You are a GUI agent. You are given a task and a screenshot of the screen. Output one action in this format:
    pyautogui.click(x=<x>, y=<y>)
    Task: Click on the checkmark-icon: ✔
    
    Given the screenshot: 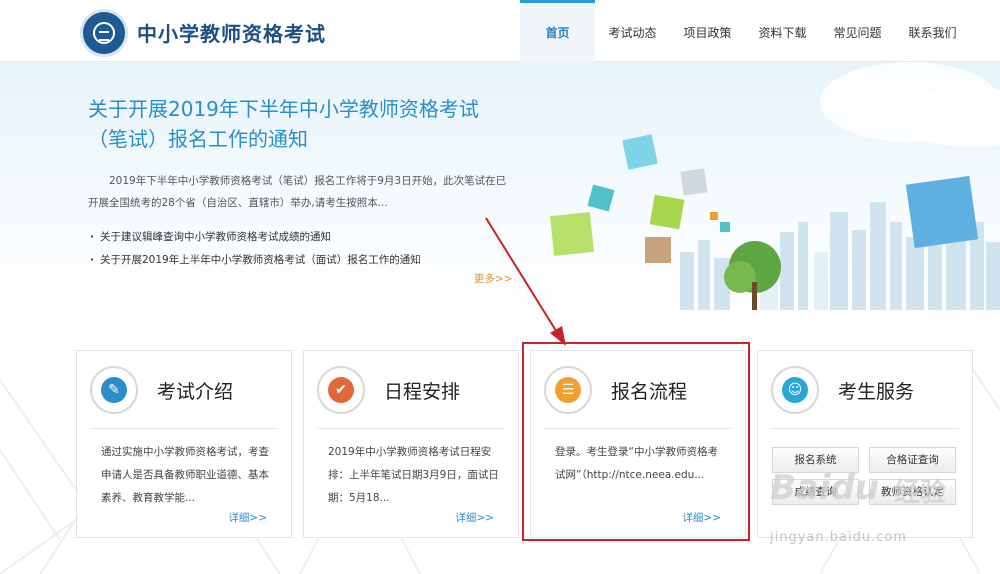 What is the action you would take?
    pyautogui.click(x=341, y=390)
    